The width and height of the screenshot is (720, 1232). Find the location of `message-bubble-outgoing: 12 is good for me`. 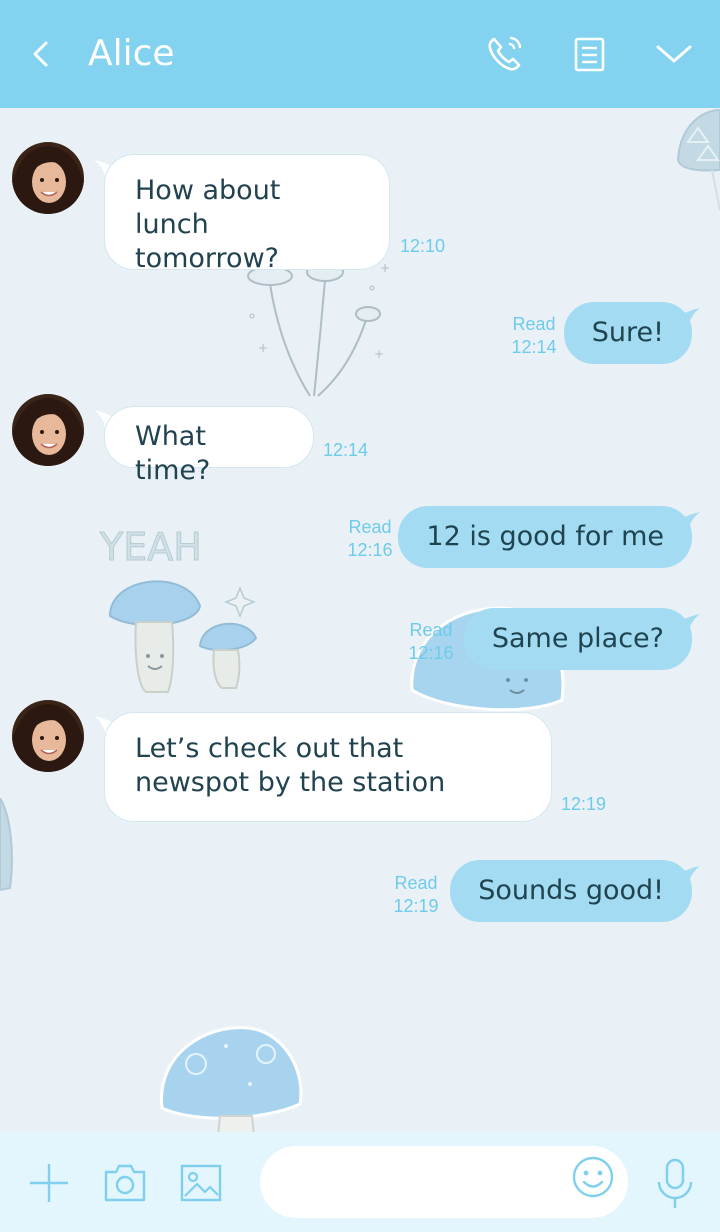

message-bubble-outgoing: 12 is good for me is located at coordinates (545, 537).